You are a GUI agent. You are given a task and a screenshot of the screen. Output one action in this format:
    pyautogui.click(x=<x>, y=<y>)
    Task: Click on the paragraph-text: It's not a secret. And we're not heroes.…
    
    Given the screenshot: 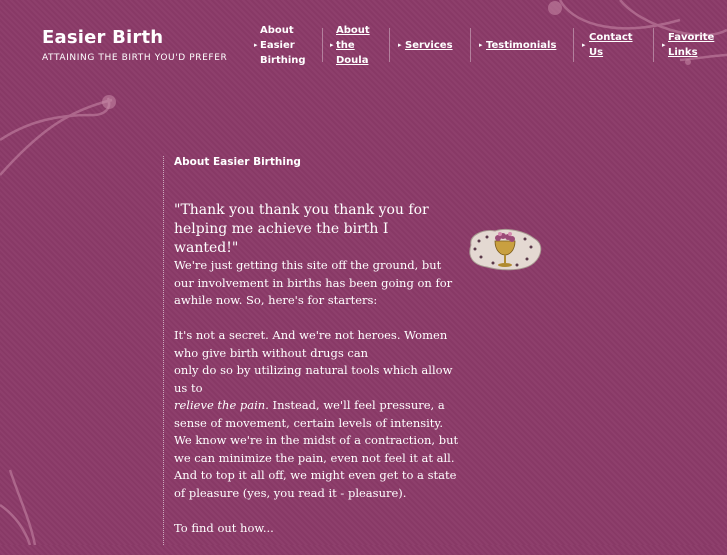 What is the action you would take?
    pyautogui.click(x=311, y=344)
    